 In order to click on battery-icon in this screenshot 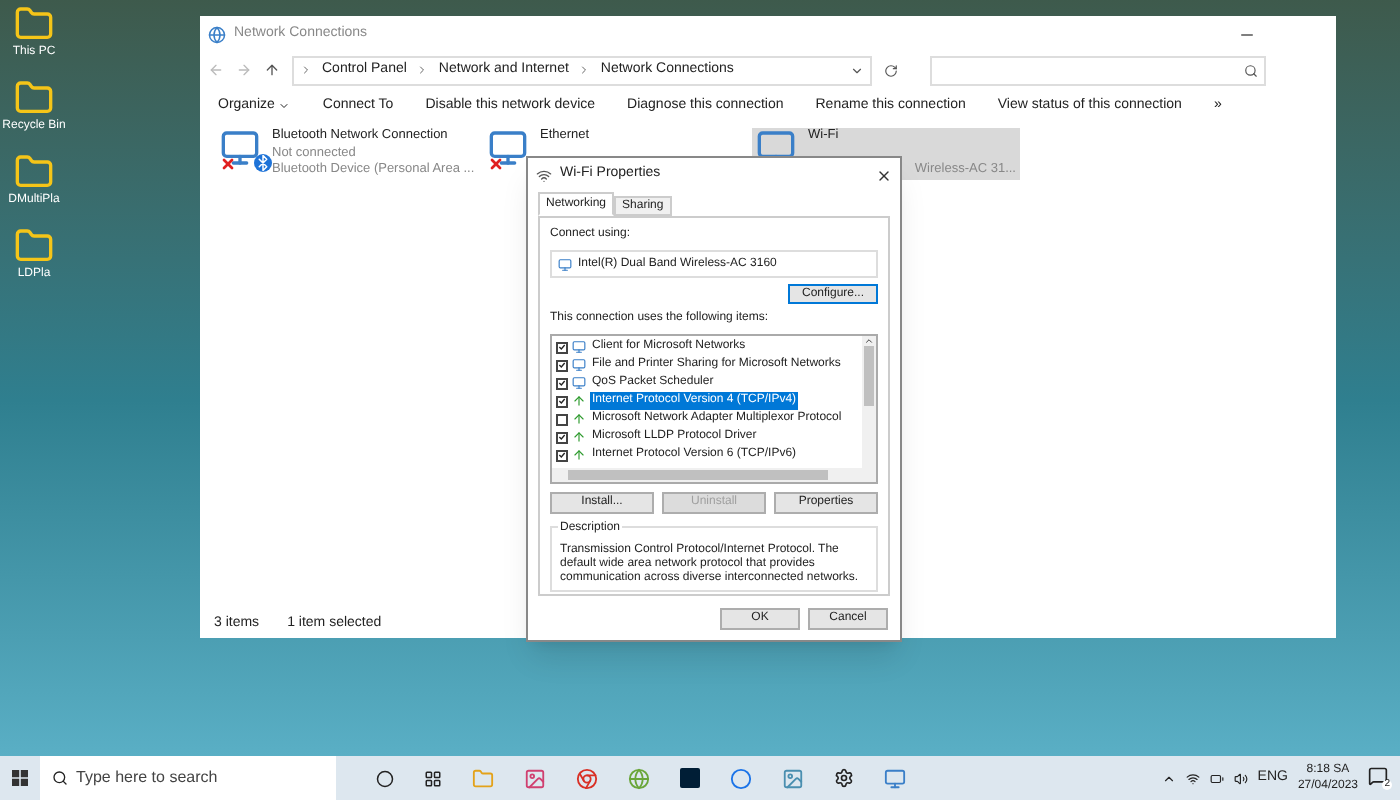, I will do `click(1216, 778)`.